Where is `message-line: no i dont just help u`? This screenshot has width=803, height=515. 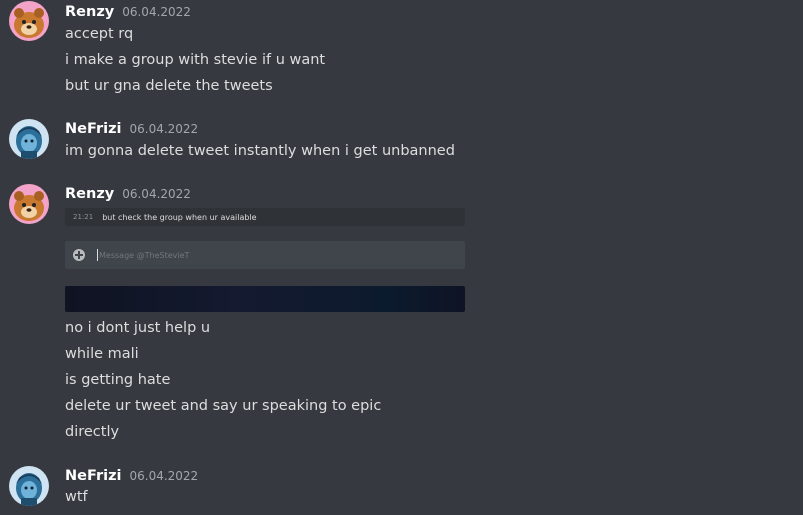 message-line: no i dont just help u is located at coordinates (138, 328).